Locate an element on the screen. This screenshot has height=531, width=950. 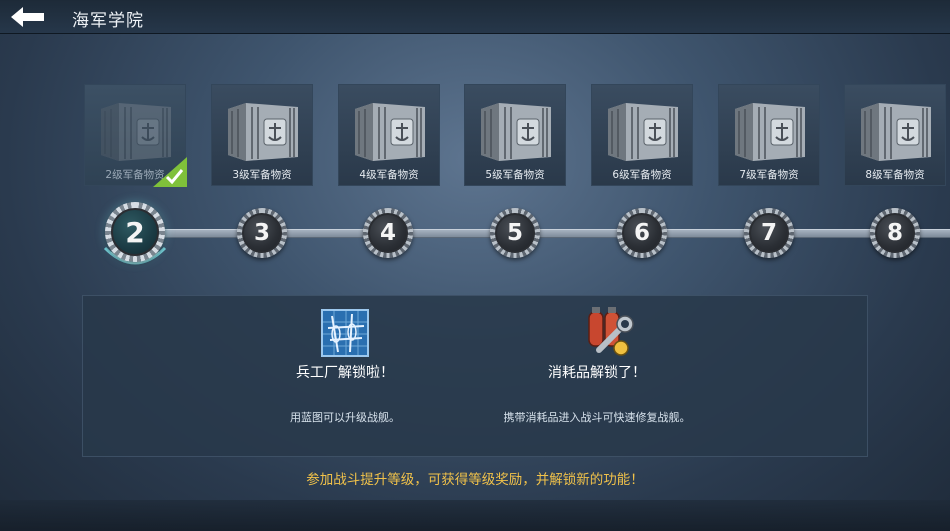
back-arrow-icon is located at coordinates (27, 17).